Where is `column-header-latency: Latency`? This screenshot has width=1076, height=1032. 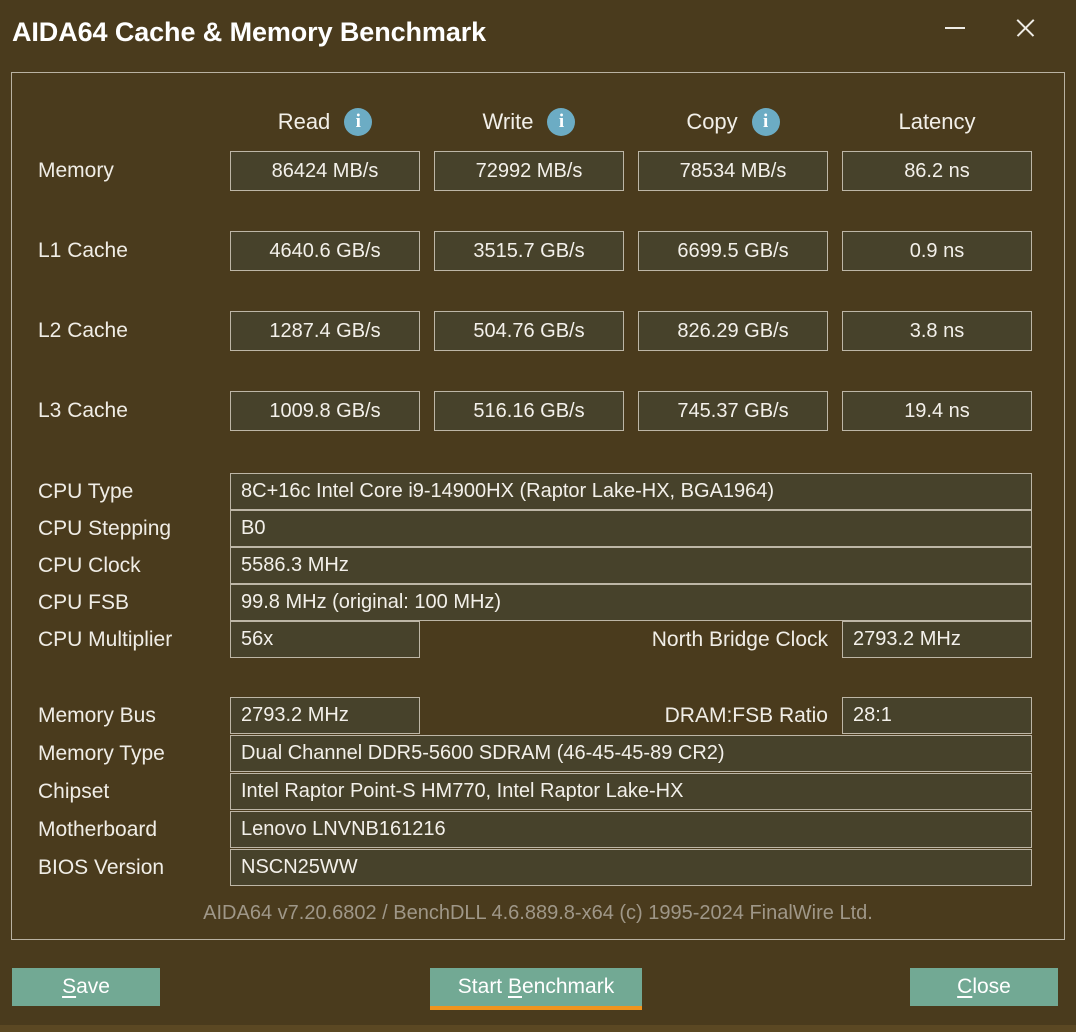 column-header-latency: Latency is located at coordinates (937, 122).